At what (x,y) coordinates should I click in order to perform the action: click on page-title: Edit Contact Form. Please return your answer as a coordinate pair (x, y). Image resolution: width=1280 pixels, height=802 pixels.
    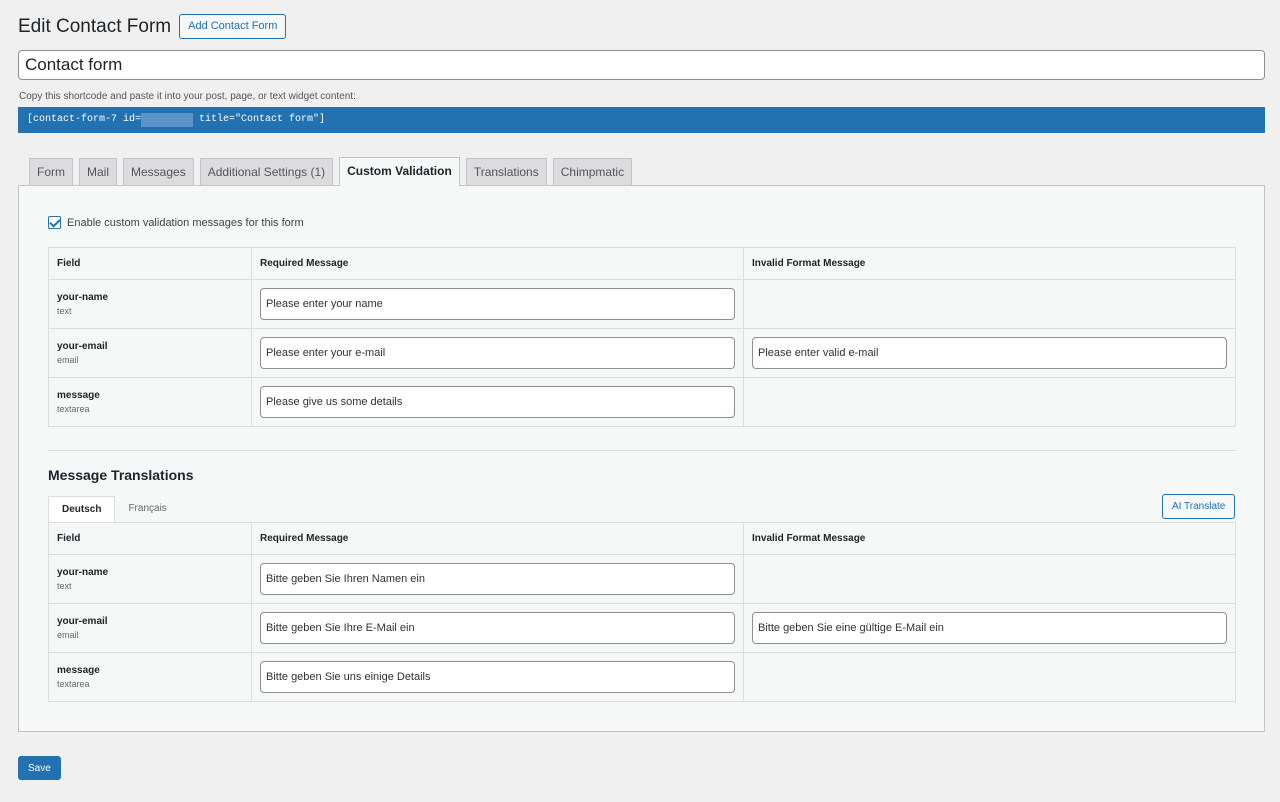
    Looking at the image, I should click on (95, 26).